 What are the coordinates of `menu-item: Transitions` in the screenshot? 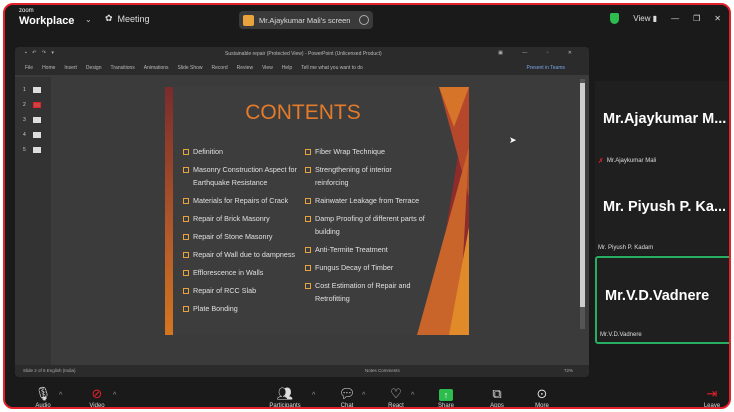 It's located at (123, 68).